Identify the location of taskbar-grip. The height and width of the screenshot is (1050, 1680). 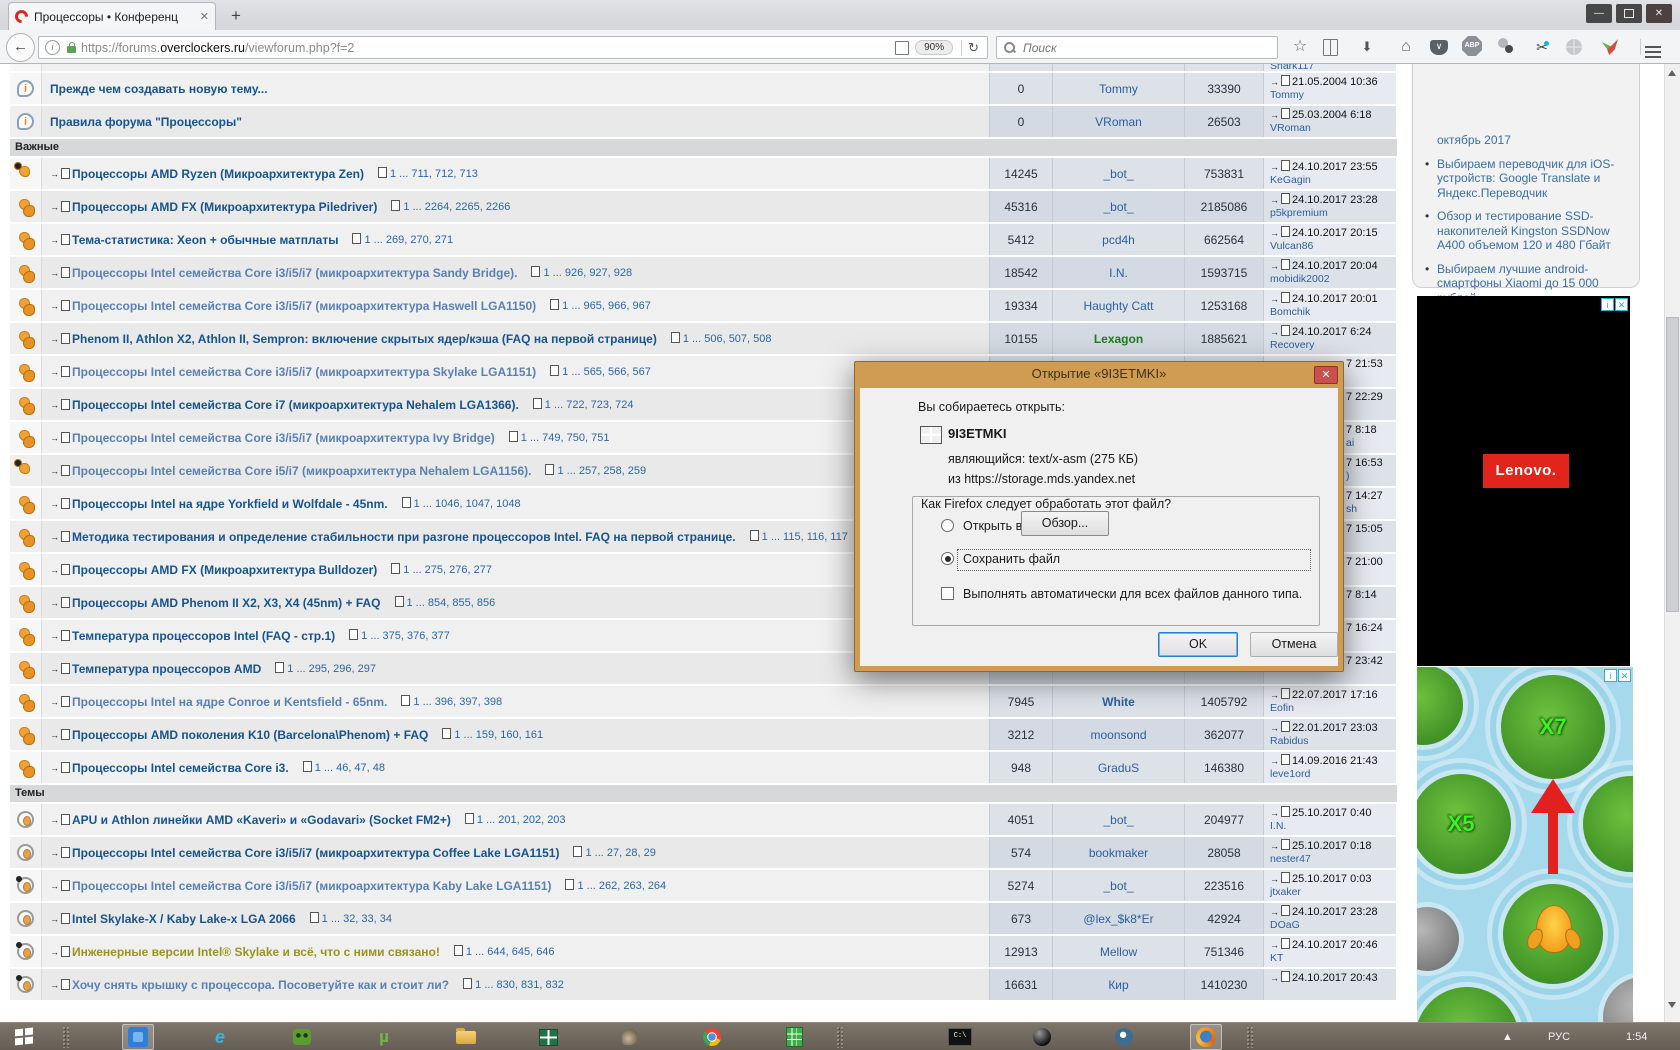
(65, 1037).